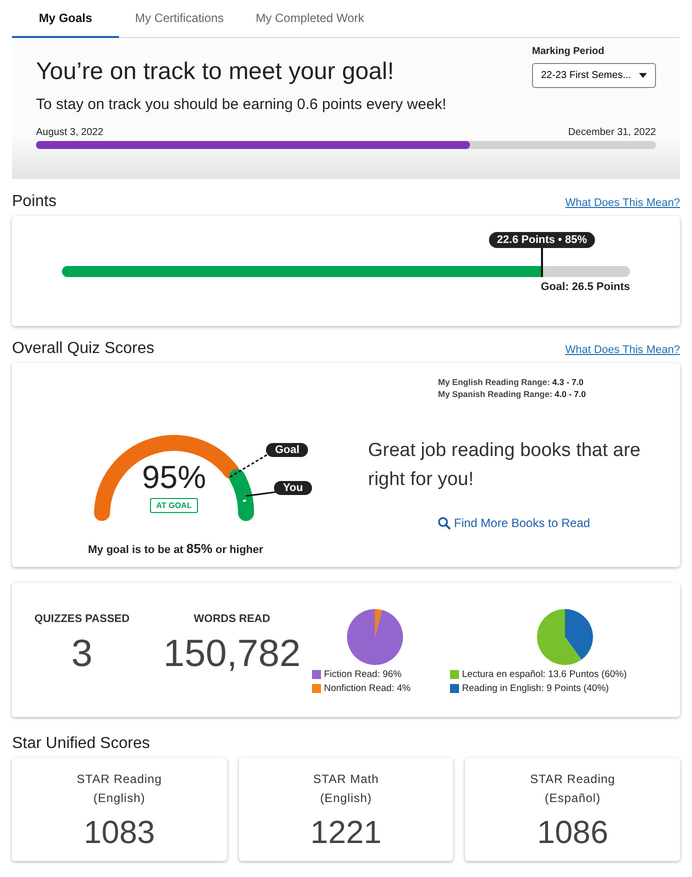 The width and height of the screenshot is (692, 877). What do you see at coordinates (363, 674) in the screenshot?
I see `legend-label: Fiction Read: 96%` at bounding box center [363, 674].